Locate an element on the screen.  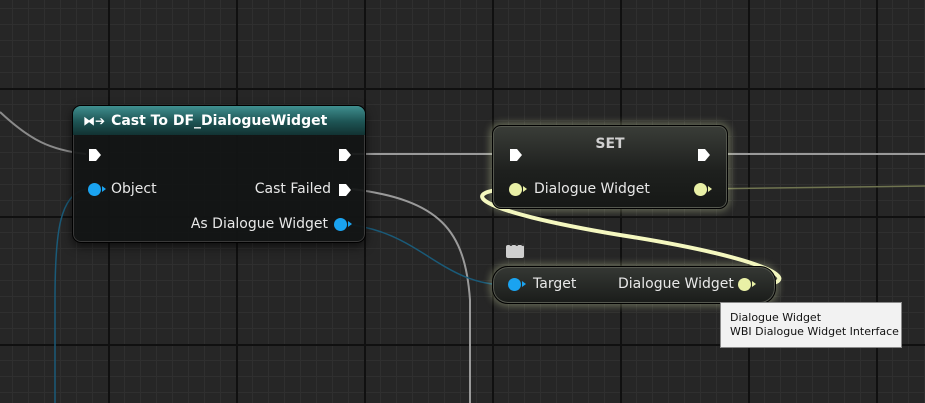
getter-output-pin-arrow is located at coordinates (754, 284).